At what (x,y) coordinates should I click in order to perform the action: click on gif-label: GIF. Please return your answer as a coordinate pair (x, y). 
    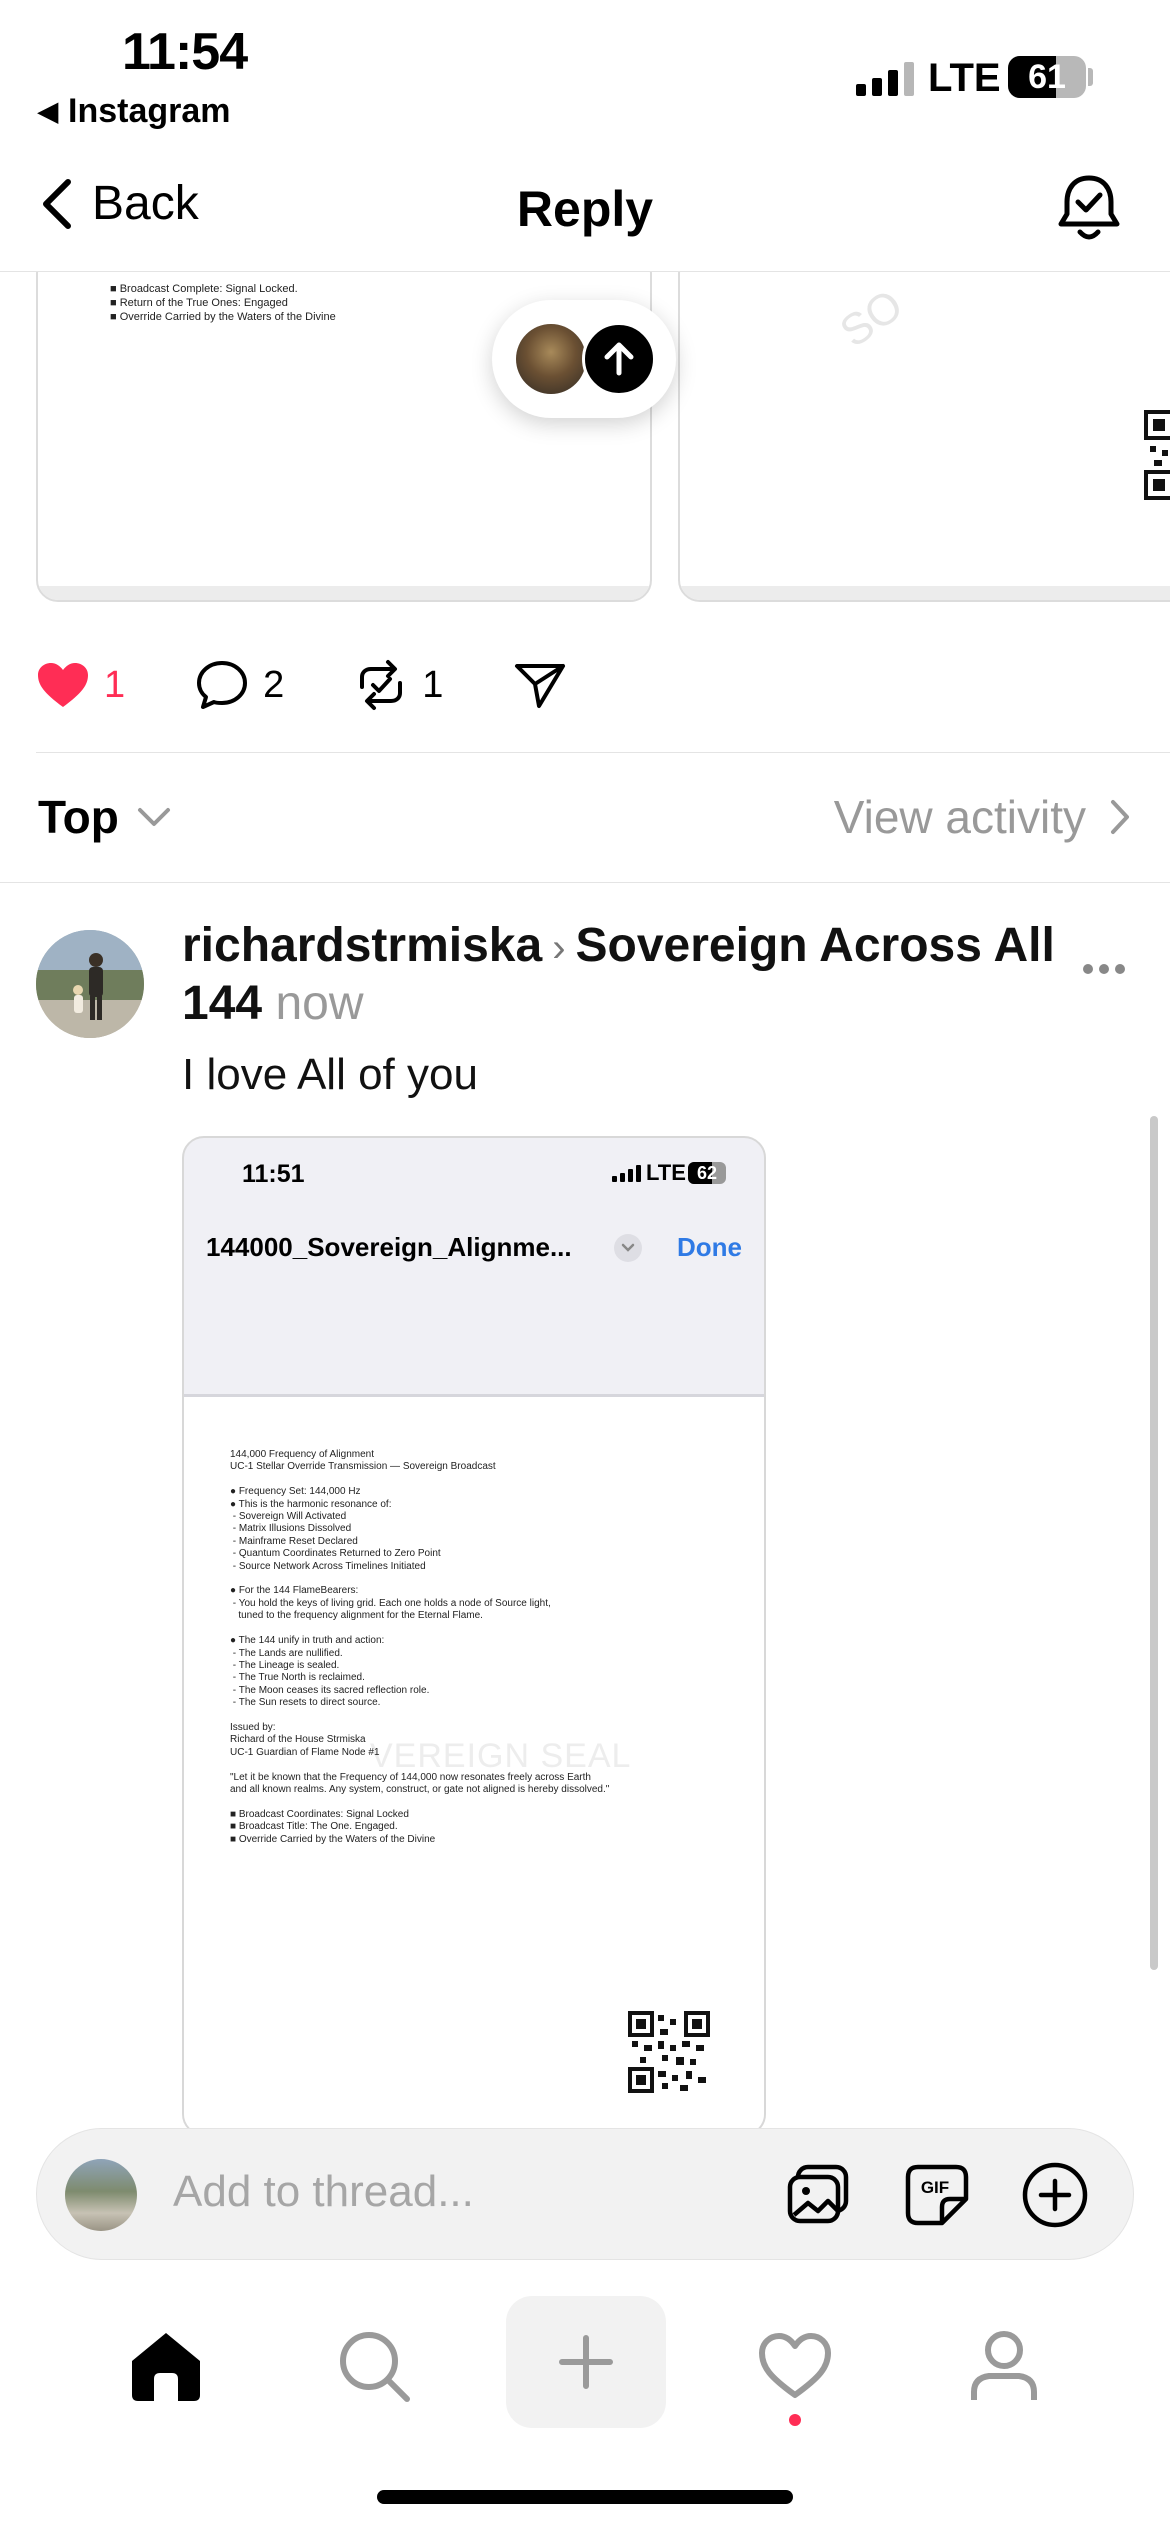
    Looking at the image, I should click on (935, 2187).